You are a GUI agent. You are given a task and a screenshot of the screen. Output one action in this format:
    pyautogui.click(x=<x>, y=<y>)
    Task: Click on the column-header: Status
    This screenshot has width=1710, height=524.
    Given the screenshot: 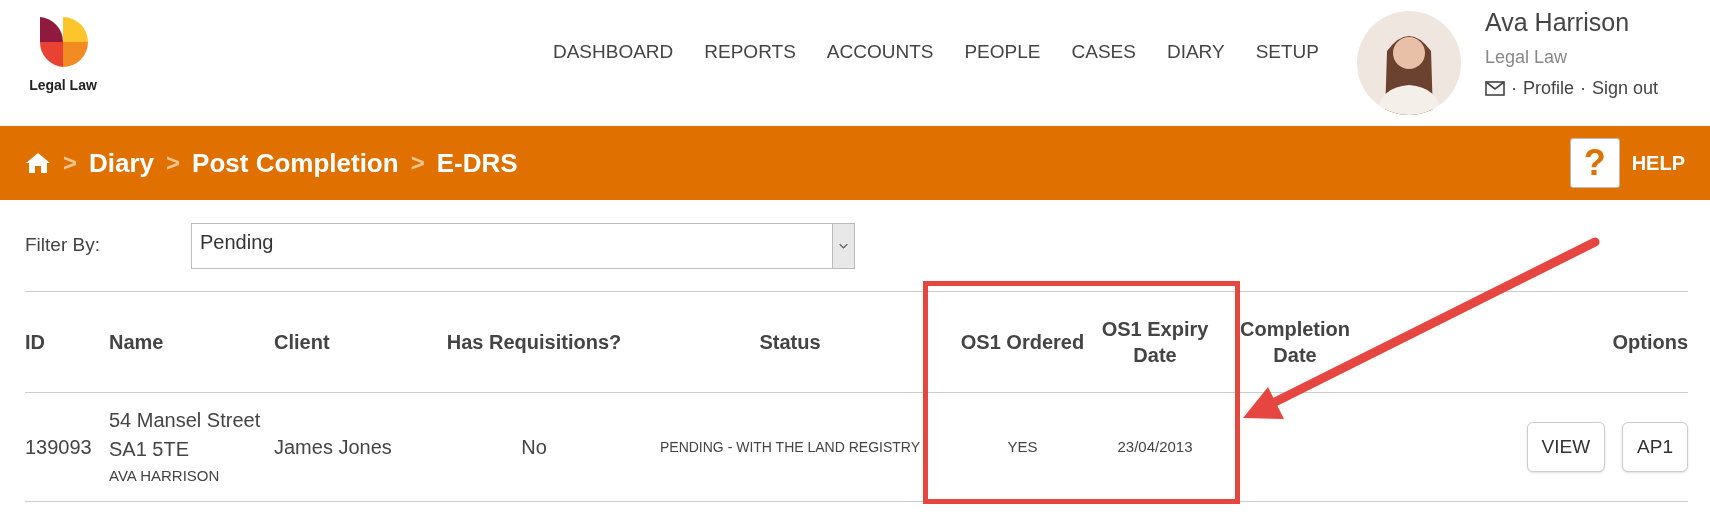 What is the action you would take?
    pyautogui.click(x=790, y=342)
    